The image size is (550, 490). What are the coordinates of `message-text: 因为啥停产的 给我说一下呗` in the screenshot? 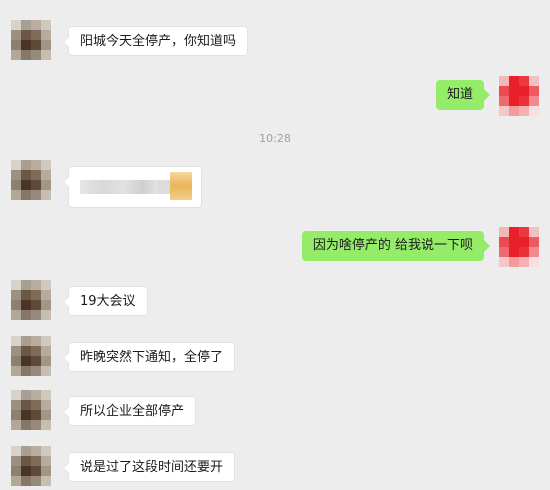 It's located at (392, 245).